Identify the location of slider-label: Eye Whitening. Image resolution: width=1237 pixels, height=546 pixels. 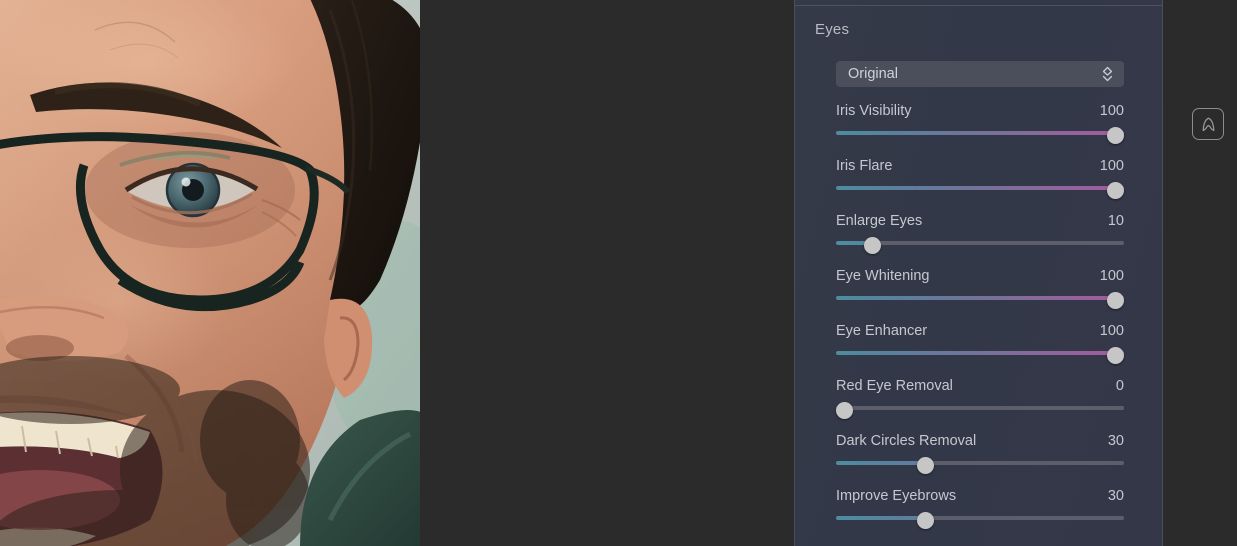
(883, 276).